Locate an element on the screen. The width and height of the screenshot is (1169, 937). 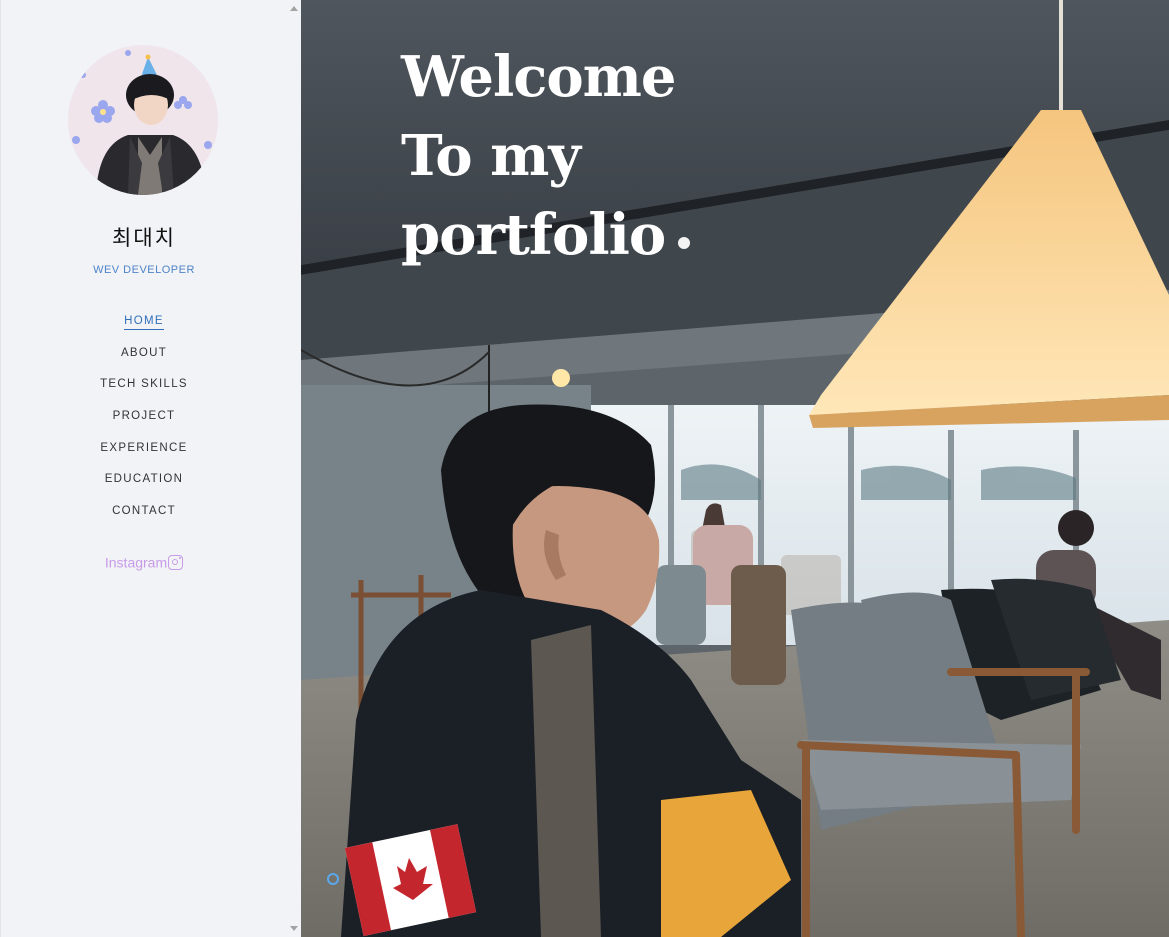
nav-item-about: ABOUT is located at coordinates (144, 357).